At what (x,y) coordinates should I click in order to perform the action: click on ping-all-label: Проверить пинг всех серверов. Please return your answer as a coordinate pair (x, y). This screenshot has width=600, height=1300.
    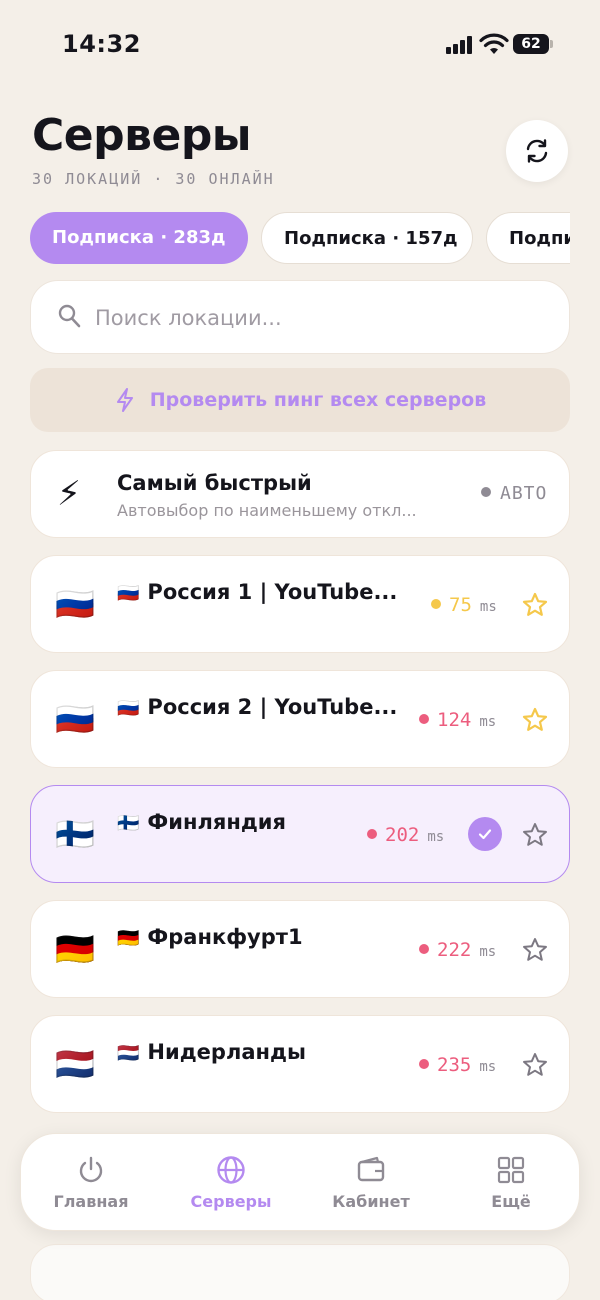
    Looking at the image, I should click on (318, 400).